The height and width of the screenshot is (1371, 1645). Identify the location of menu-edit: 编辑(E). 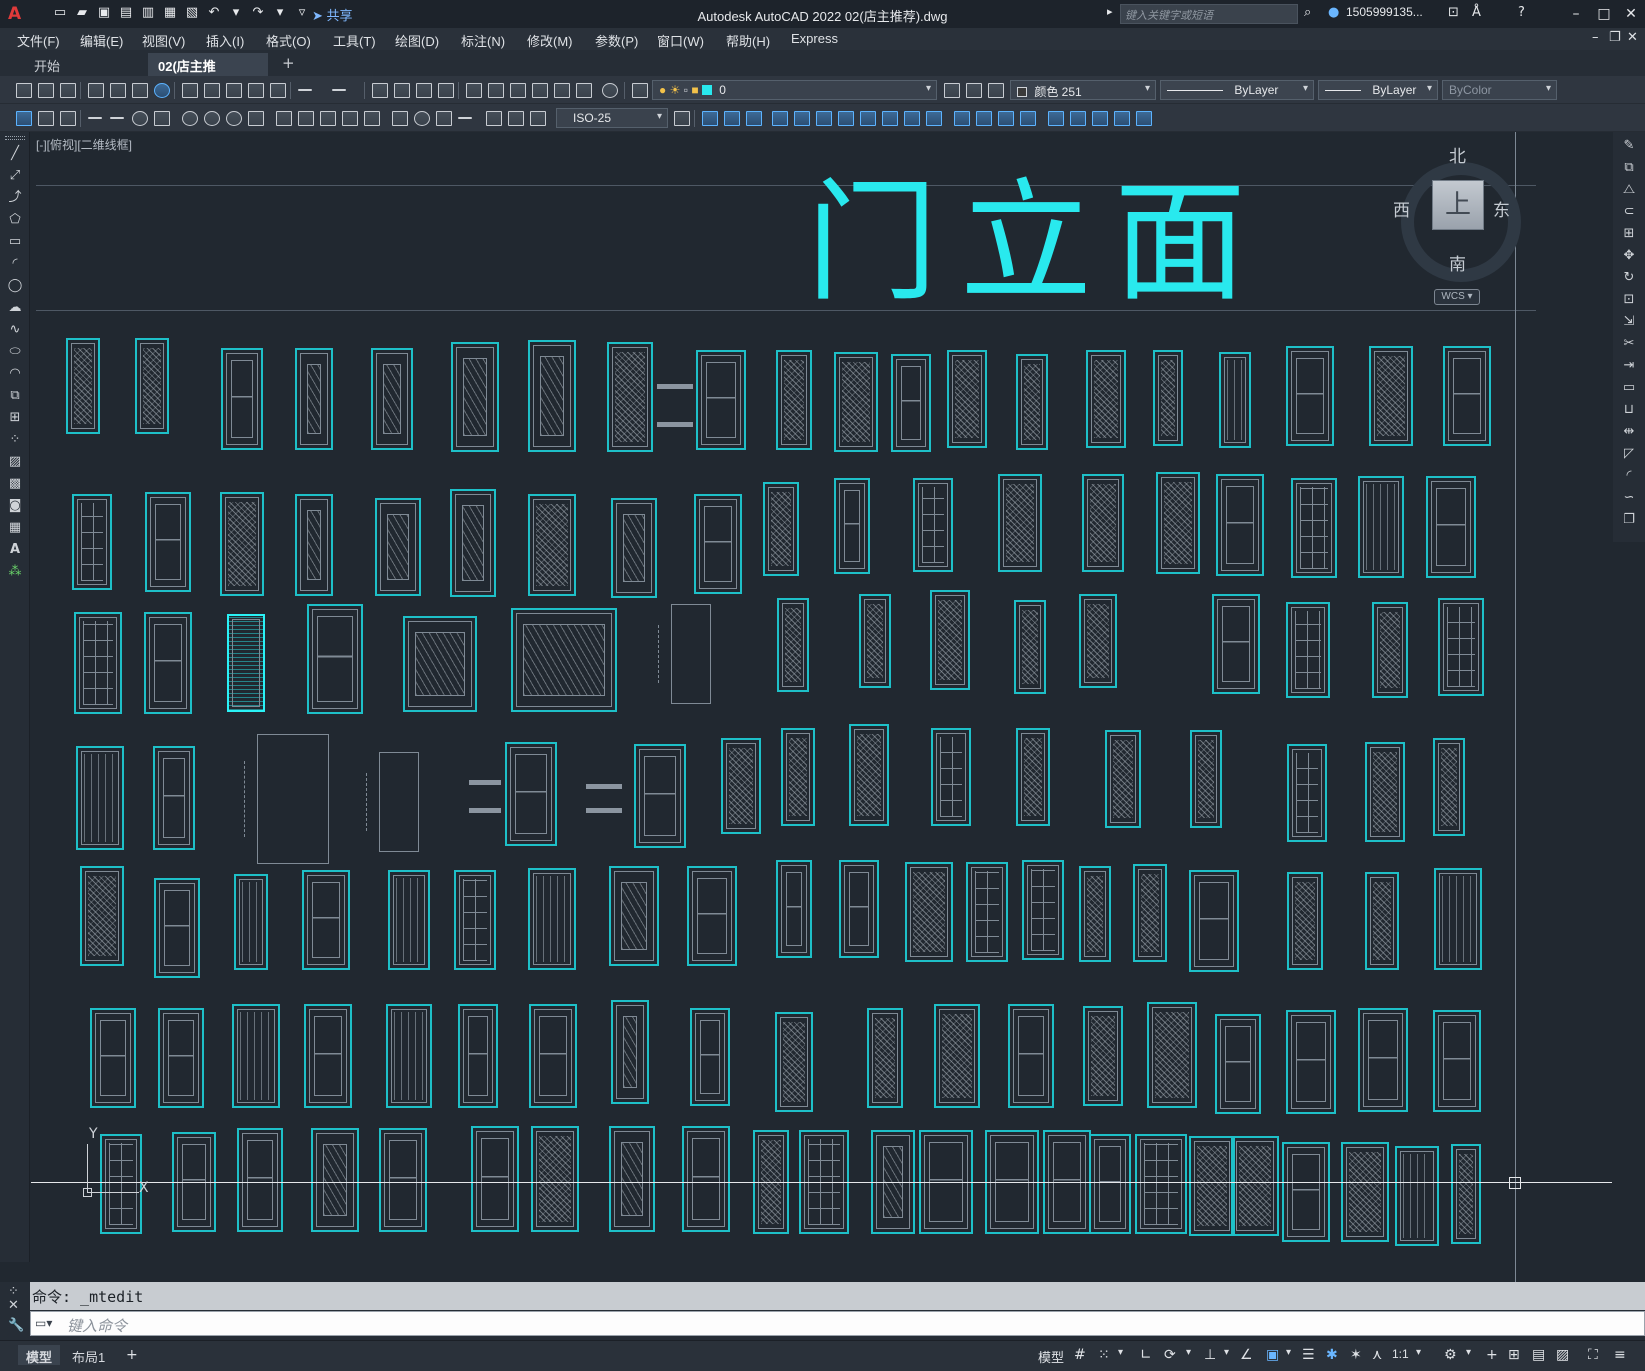
(101, 40).